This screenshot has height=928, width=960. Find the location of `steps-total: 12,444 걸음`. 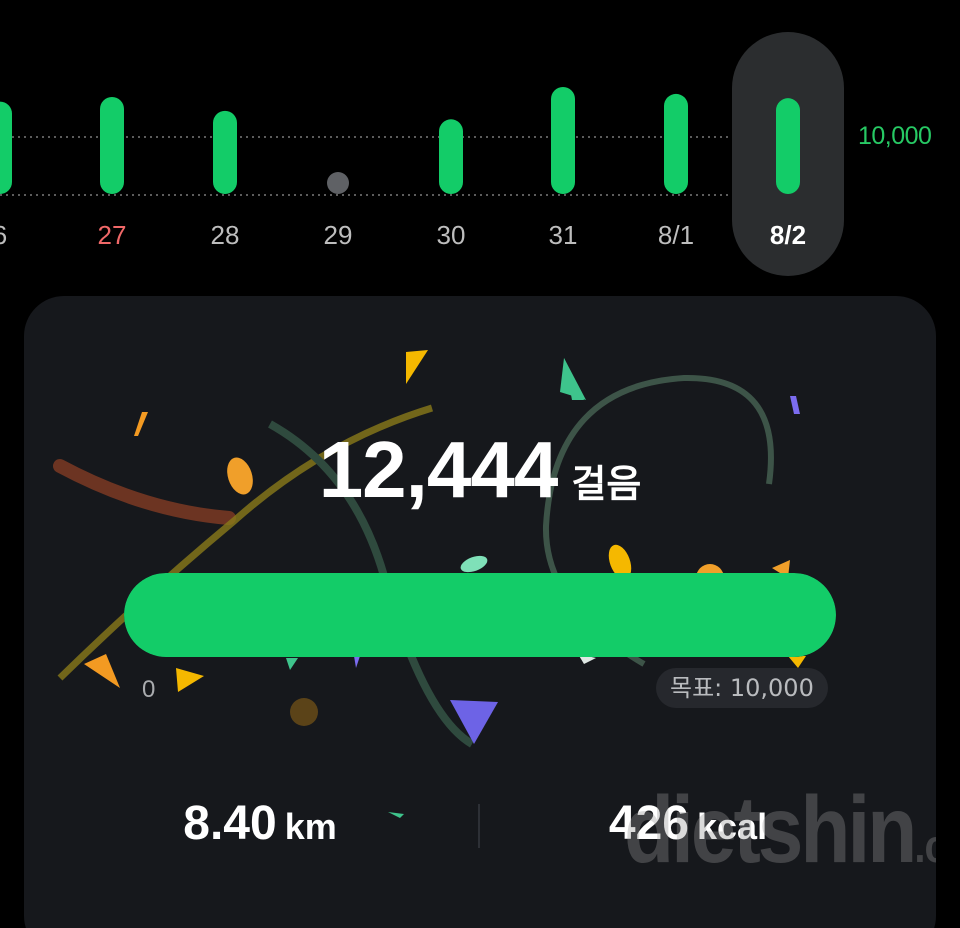

steps-total: 12,444 걸음 is located at coordinates (480, 470).